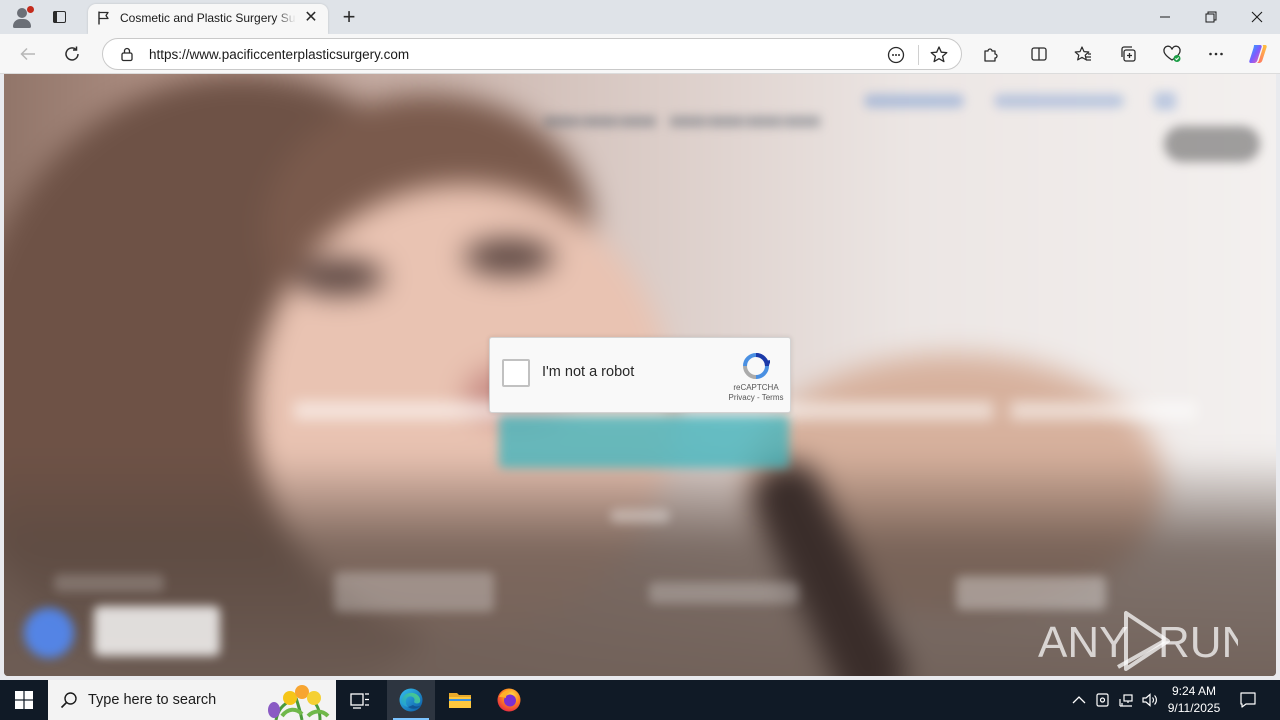  I want to click on taskbar-clock: 9:24 AM 9/11/2025, so click(1194, 700).